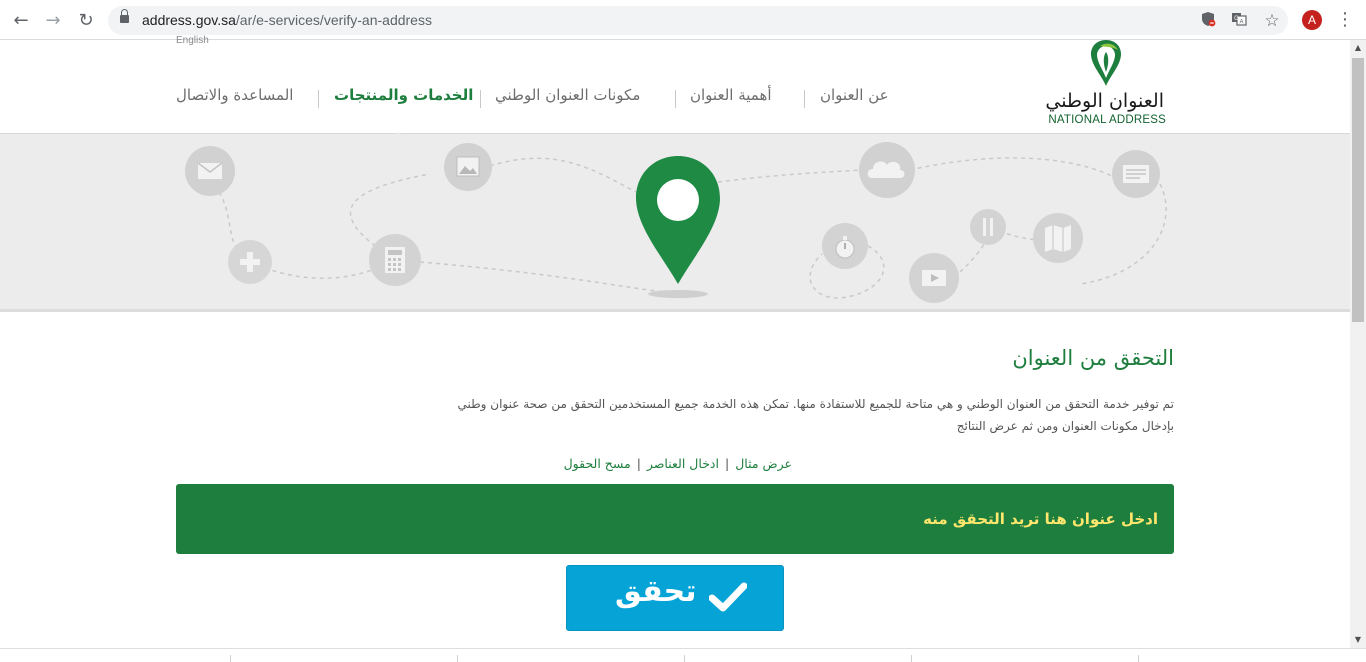 Image resolution: width=1366 pixels, height=662 pixels. I want to click on scroll-up-arrow-icon: ▲, so click(1358, 48).